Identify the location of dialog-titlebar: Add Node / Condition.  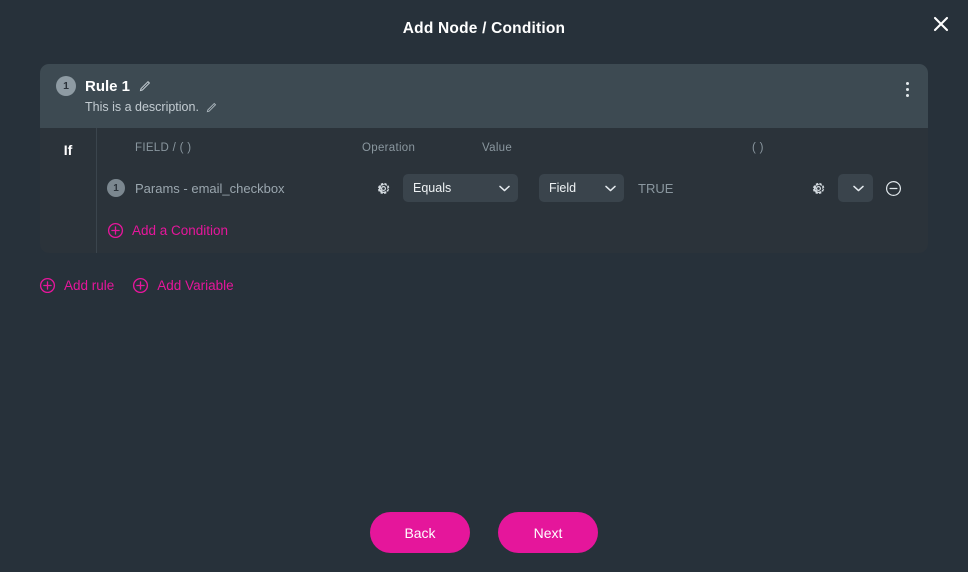
(484, 29).